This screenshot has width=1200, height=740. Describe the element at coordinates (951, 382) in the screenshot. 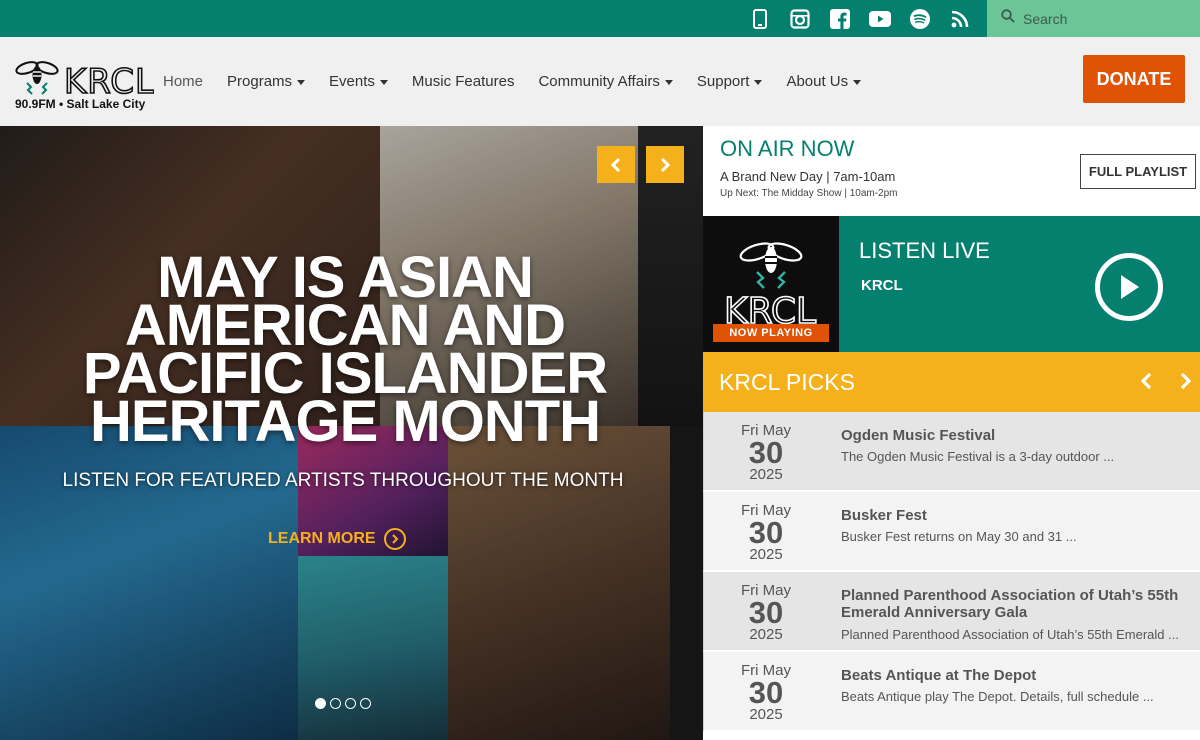

I see `picks-header: KRCL PICKS` at that location.